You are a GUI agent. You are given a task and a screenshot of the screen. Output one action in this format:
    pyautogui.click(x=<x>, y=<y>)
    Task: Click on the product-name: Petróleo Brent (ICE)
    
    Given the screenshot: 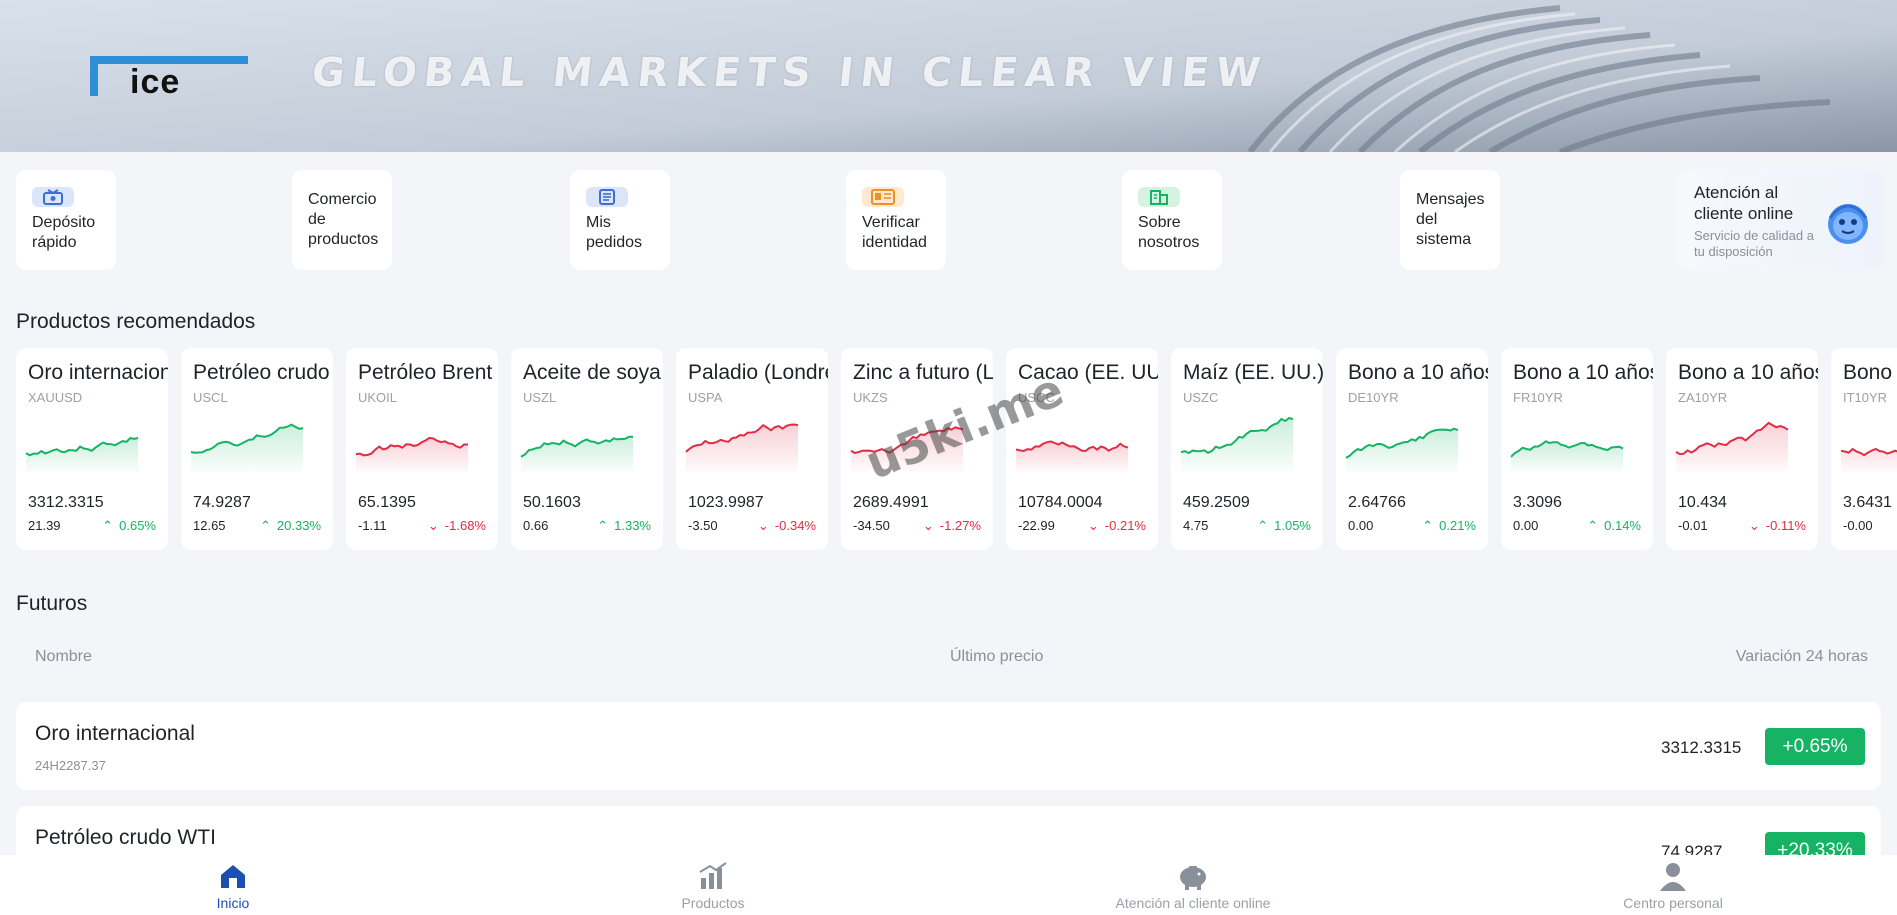 What is the action you would take?
    pyautogui.click(x=428, y=372)
    